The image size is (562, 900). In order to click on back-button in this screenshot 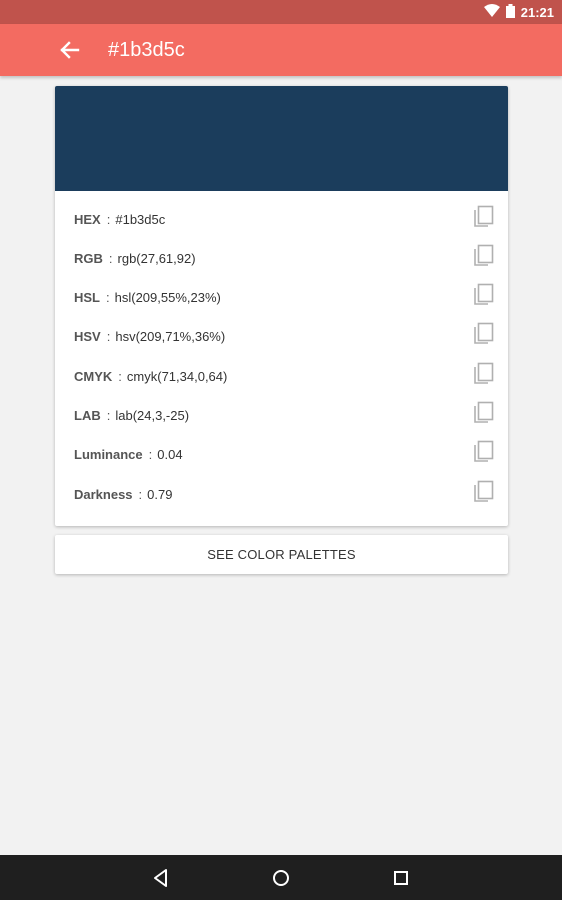, I will do `click(70, 50)`.